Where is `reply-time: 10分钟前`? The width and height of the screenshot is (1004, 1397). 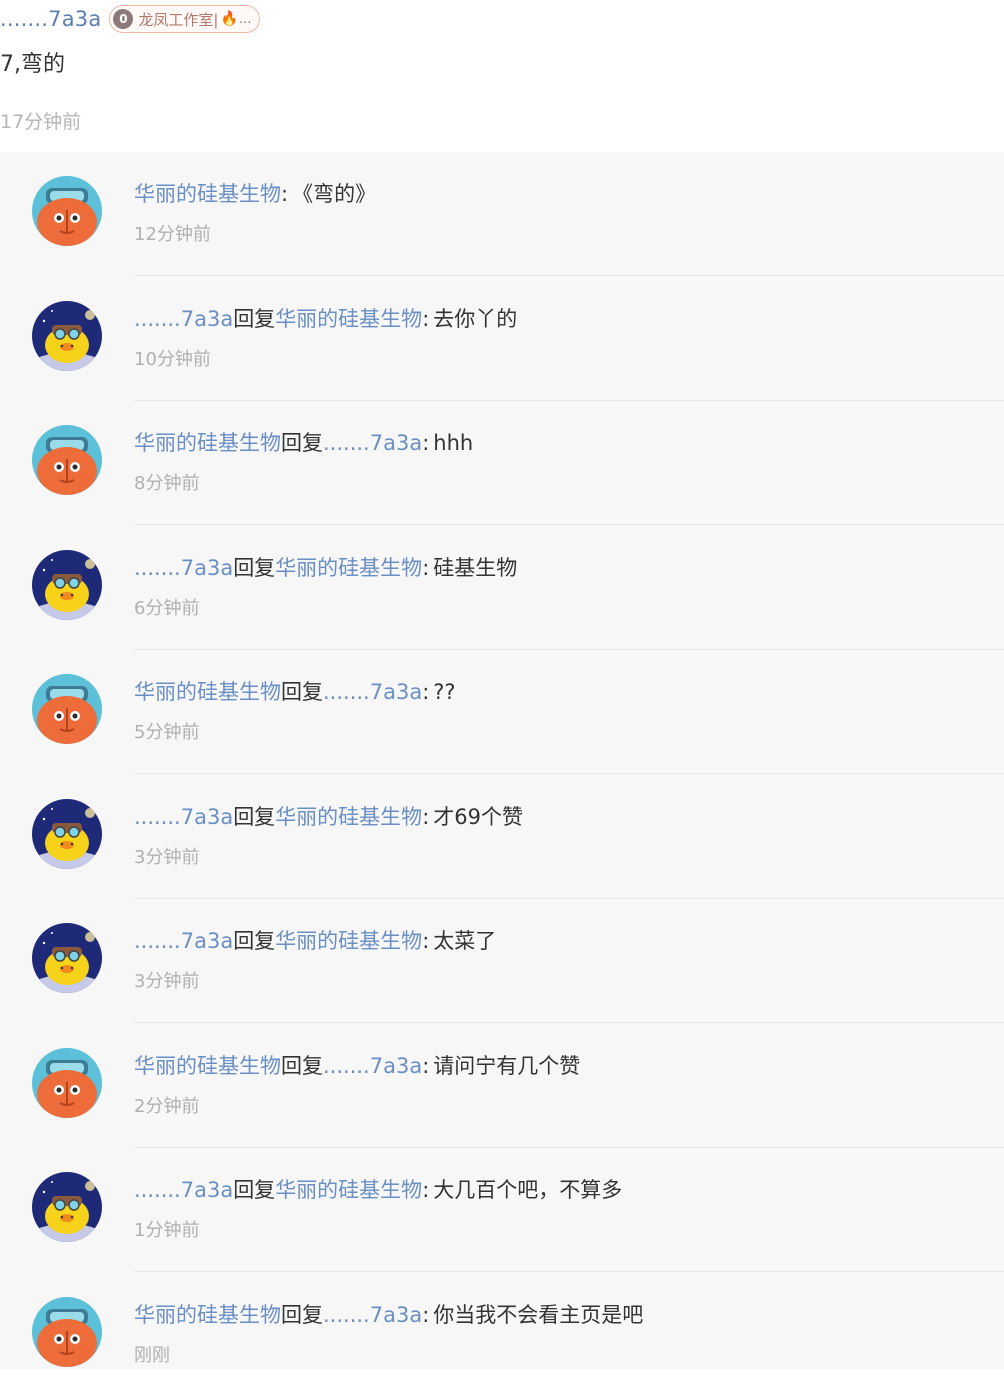 reply-time: 10分钟前 is located at coordinates (172, 359).